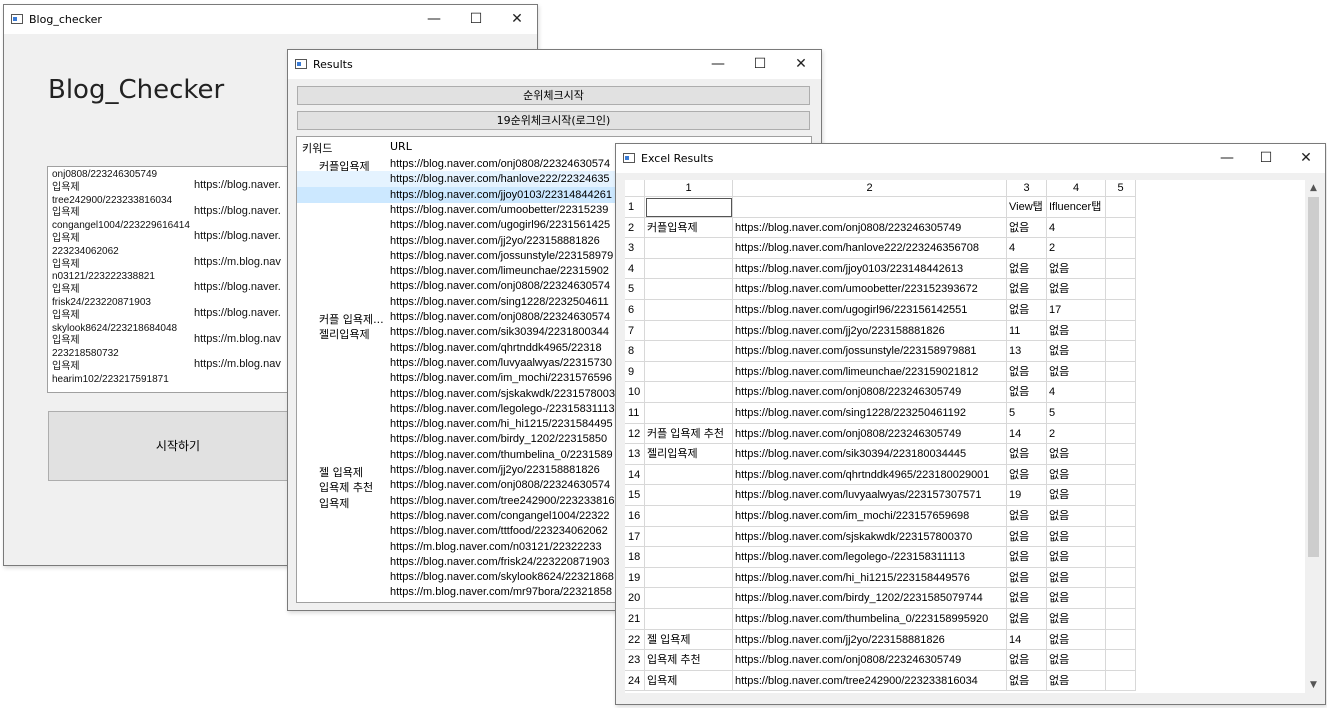  What do you see at coordinates (689, 454) in the screenshot?
I see `grid-cell: 젤리입욕제` at bounding box center [689, 454].